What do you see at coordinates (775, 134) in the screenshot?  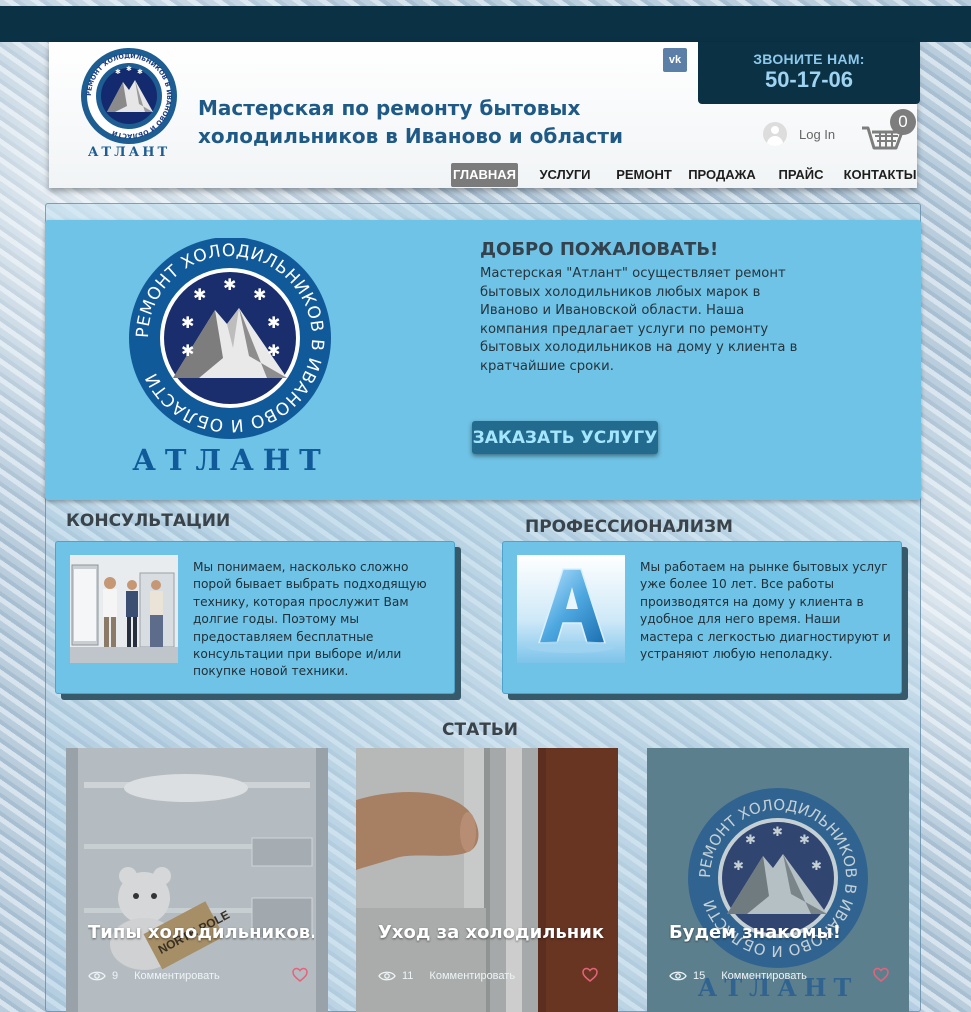 I see `user-avatar-icon` at bounding box center [775, 134].